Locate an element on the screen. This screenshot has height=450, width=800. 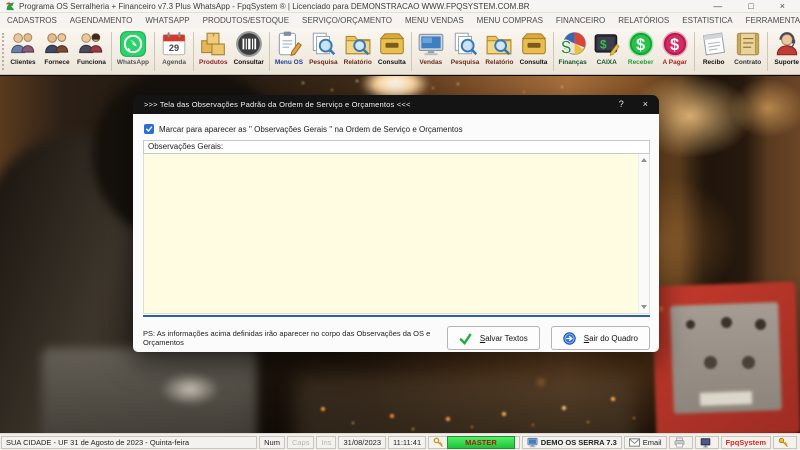
status-date: 31/08/2023 is located at coordinates (362, 442).